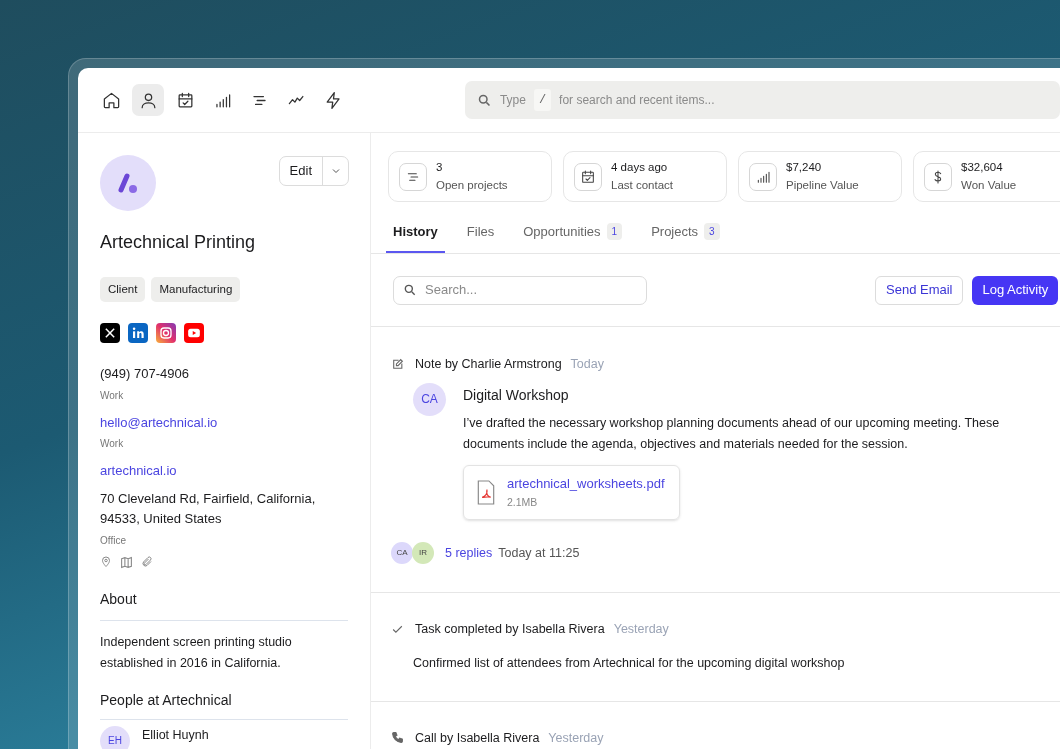 Image resolution: width=1060 pixels, height=749 pixels. Describe the element at coordinates (989, 185) in the screenshot. I see `stat-label: Won Value` at that location.